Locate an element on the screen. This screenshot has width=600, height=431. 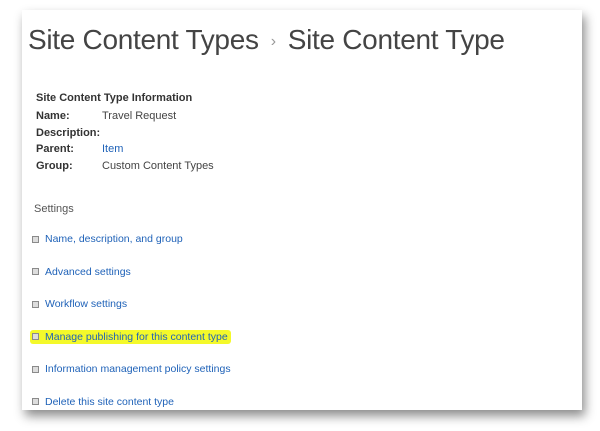
info-value: Custom Content Types is located at coordinates (158, 165).